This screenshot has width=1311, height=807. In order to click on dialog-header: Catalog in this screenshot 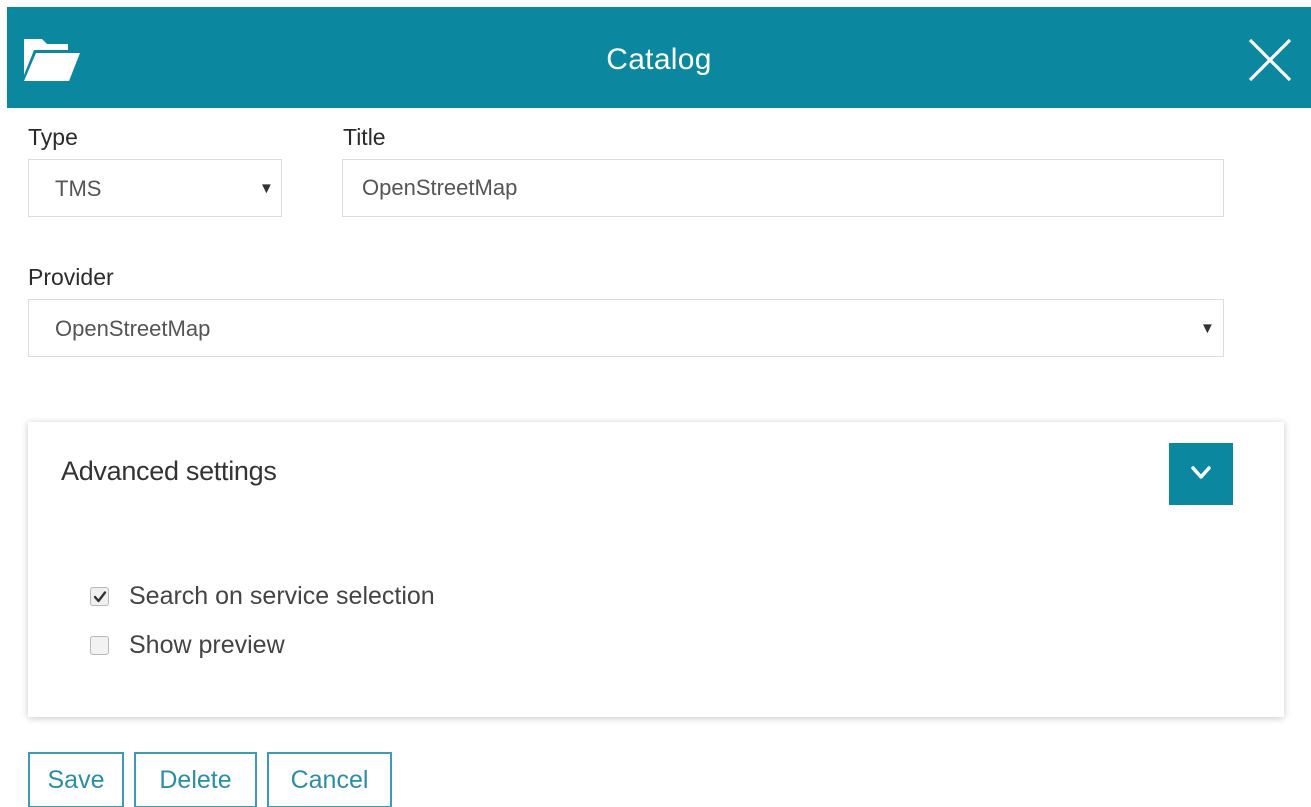, I will do `click(659, 57)`.